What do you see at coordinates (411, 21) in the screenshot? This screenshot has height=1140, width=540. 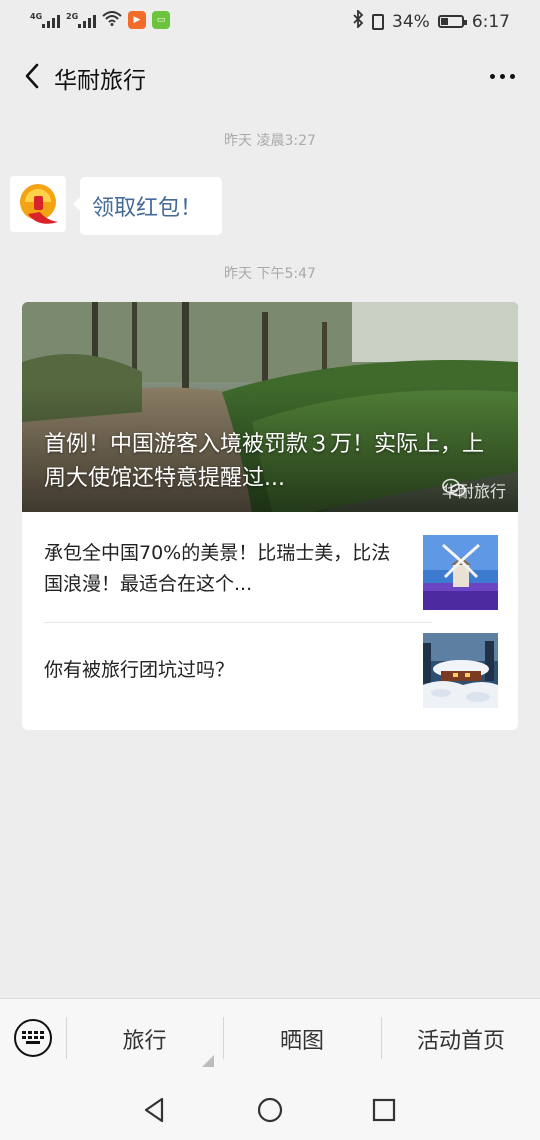 I see `battery-percent: 34%` at bounding box center [411, 21].